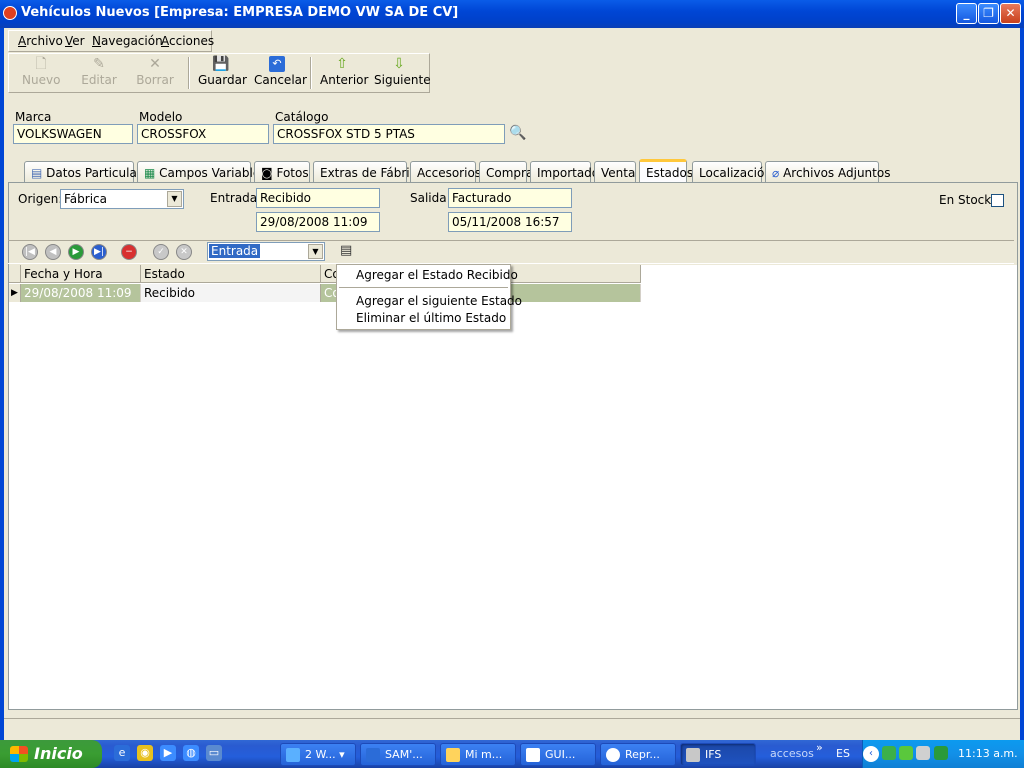  I want to click on start-button: Inicio, so click(51, 754).